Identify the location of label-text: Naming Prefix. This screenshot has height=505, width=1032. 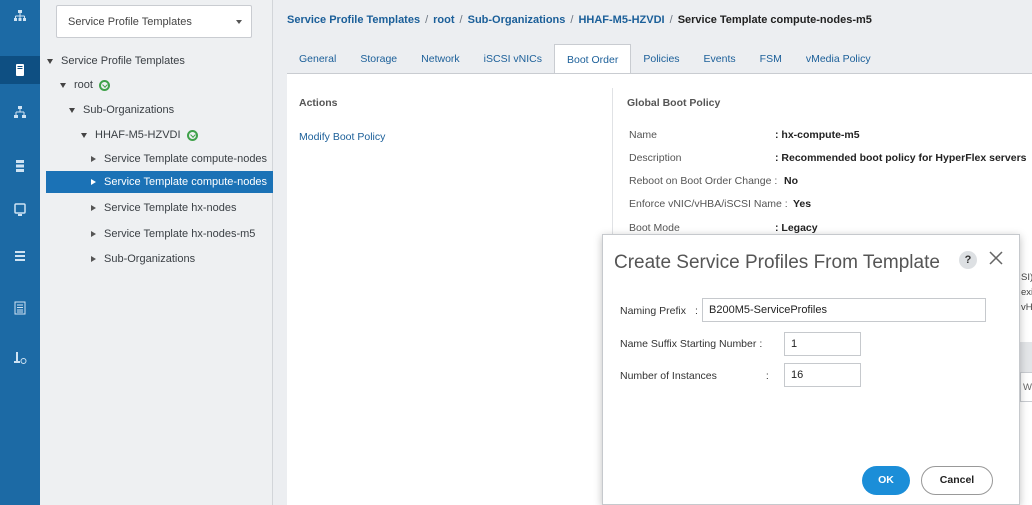
(653, 311).